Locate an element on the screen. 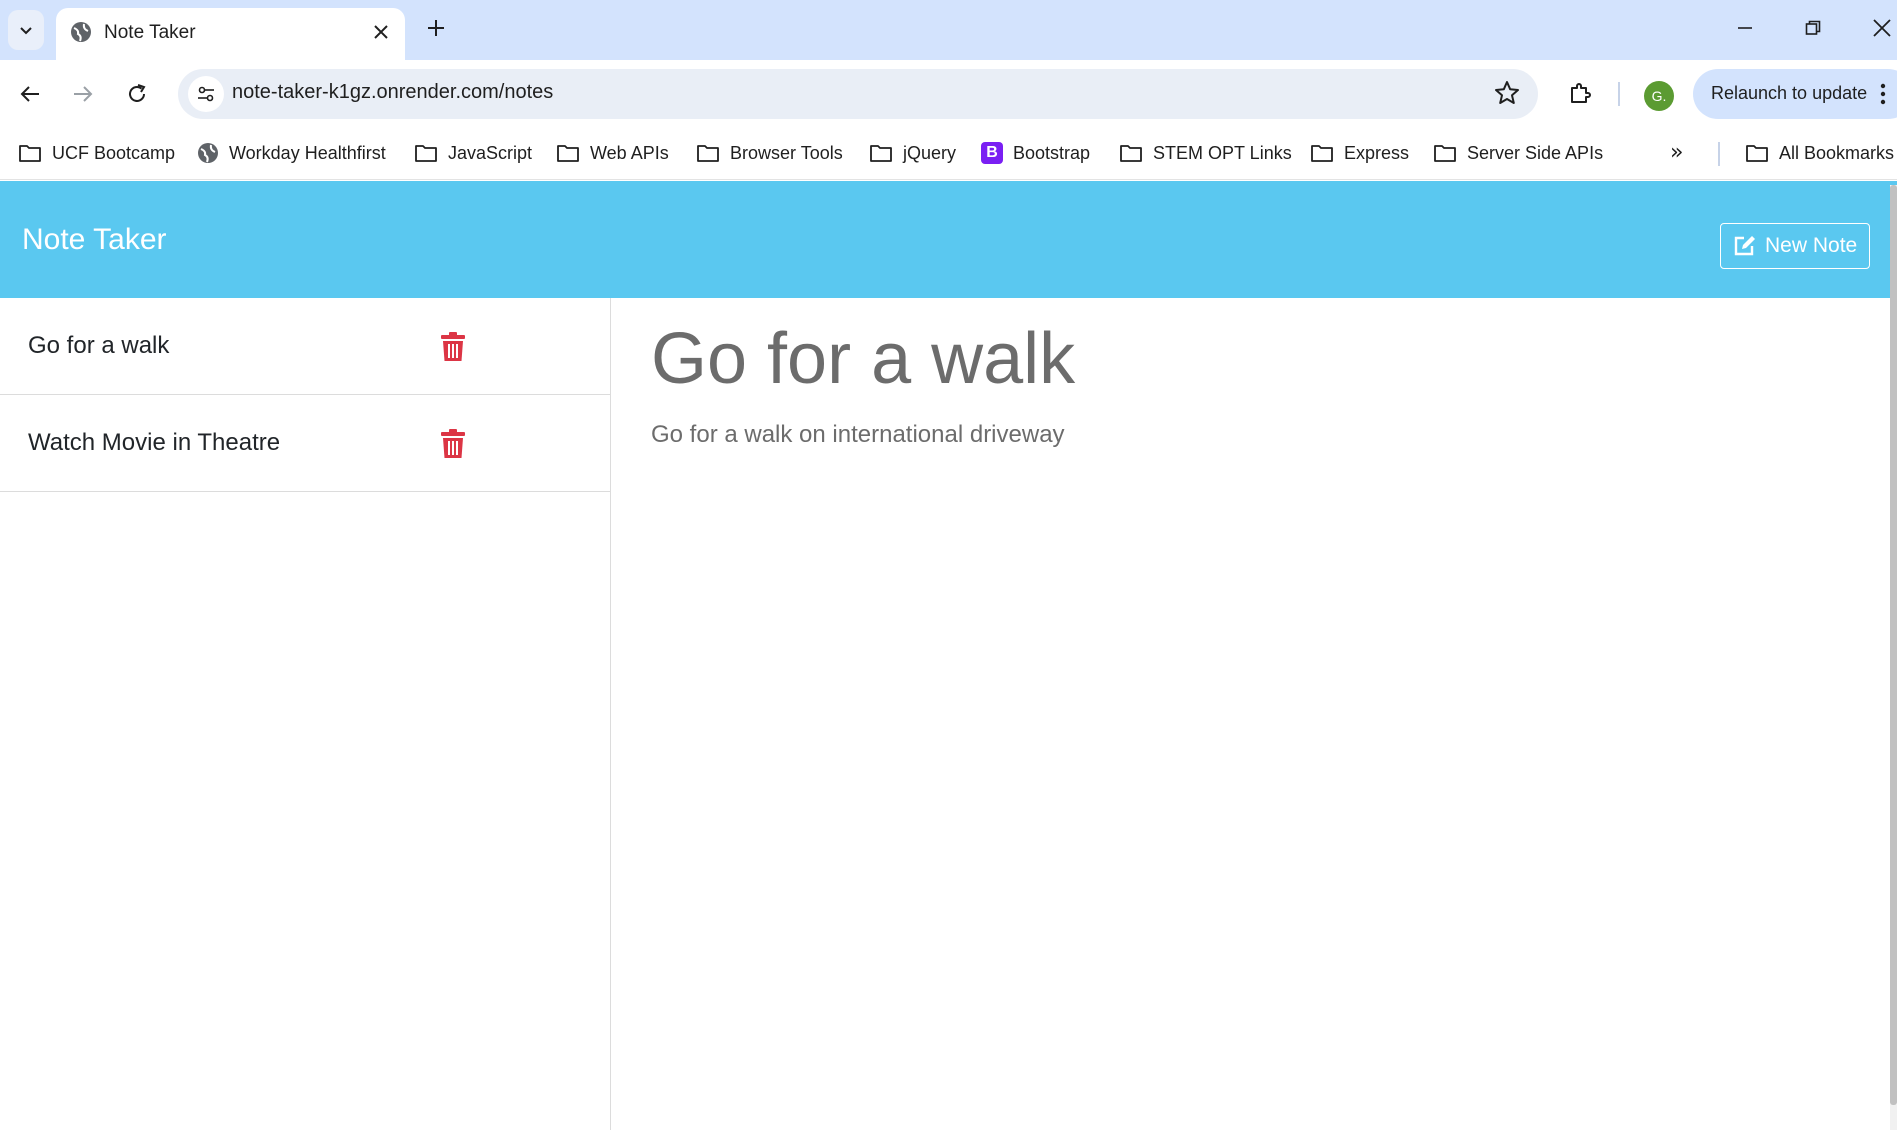  edit-icon is located at coordinates (1744, 246).